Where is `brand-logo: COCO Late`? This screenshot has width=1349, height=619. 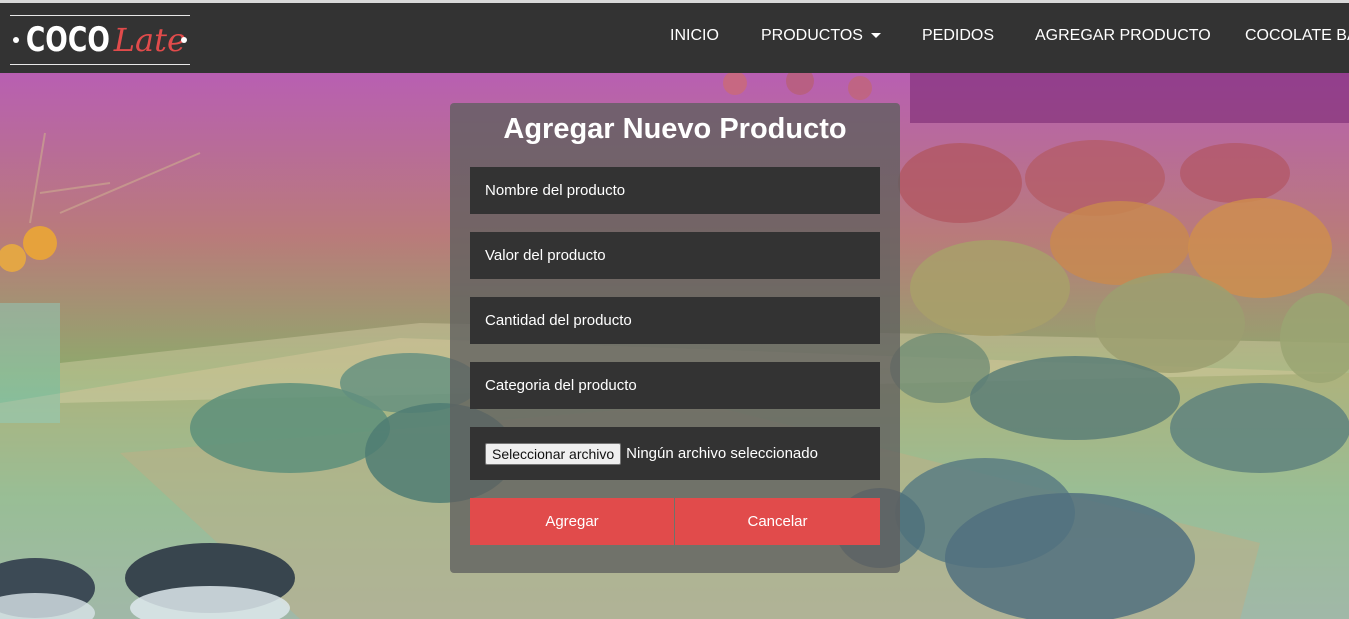
brand-logo: COCO Late is located at coordinates (100, 40).